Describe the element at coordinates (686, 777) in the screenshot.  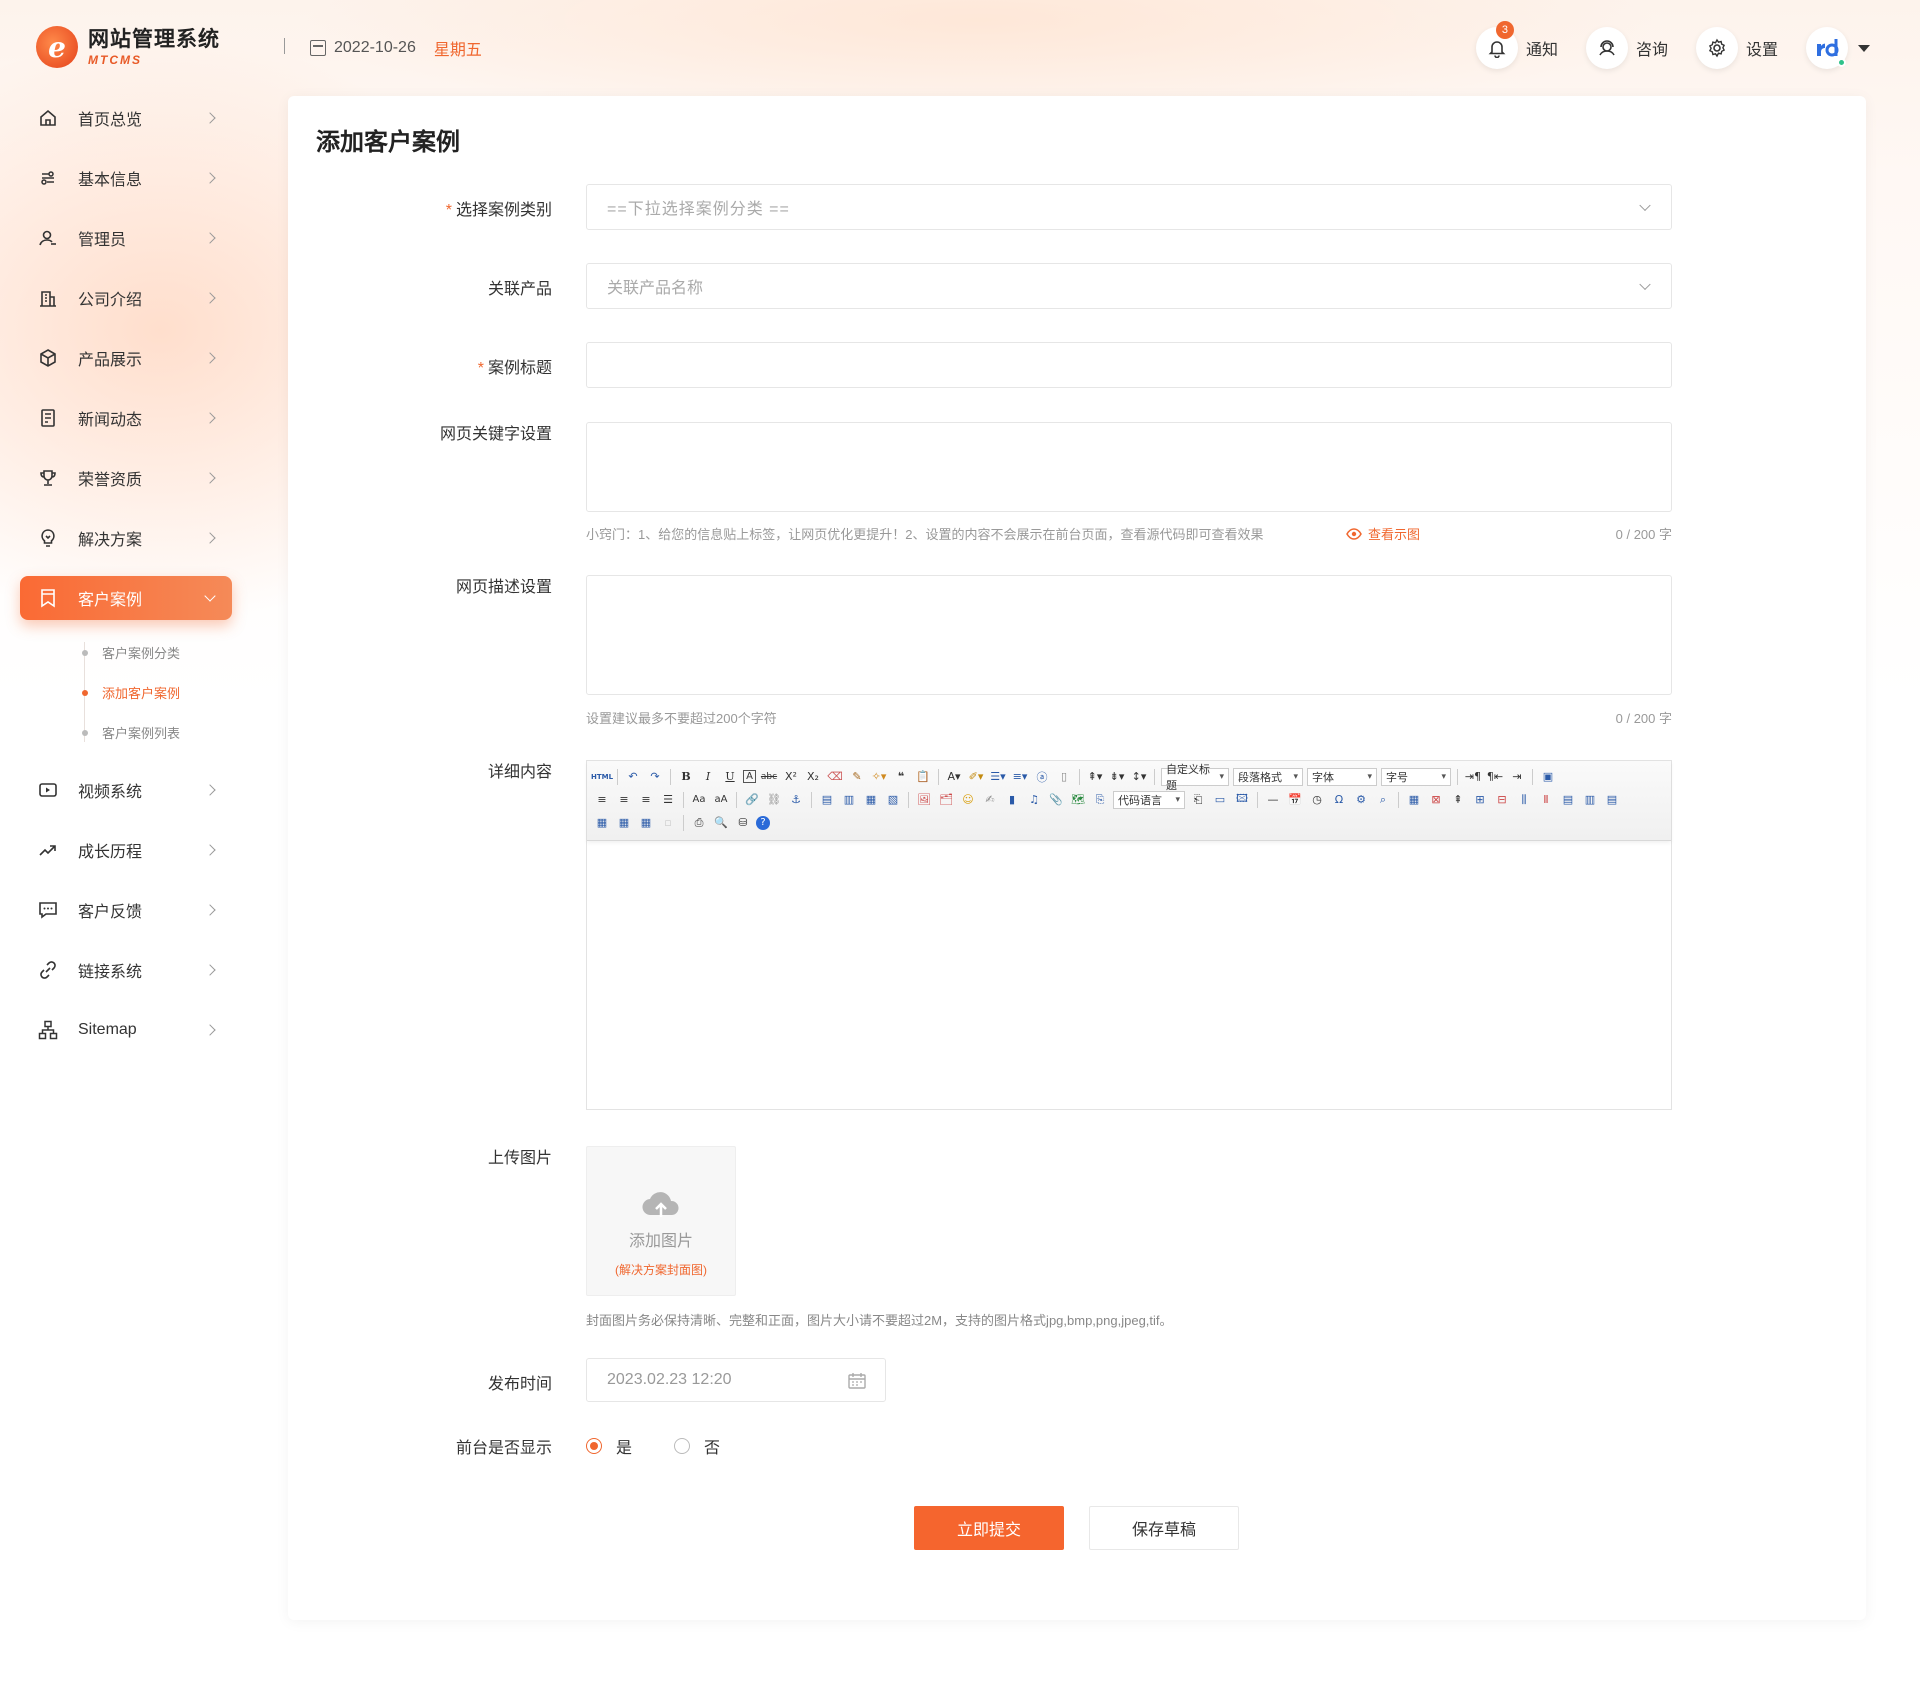
I see `bold-icon: B` at that location.